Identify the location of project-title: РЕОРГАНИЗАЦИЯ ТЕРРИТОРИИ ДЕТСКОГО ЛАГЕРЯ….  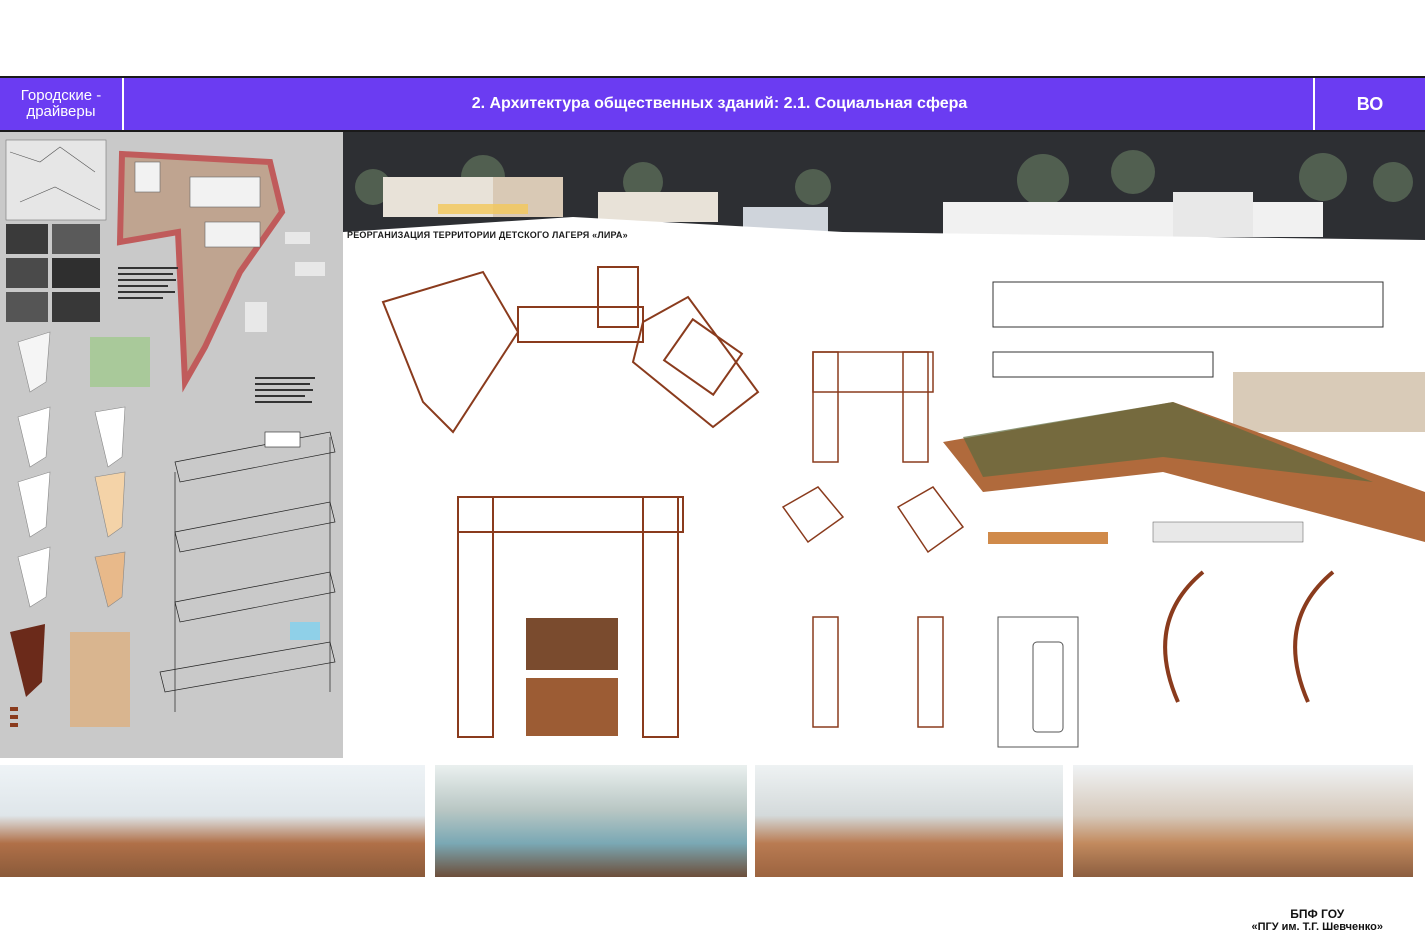
(487, 235).